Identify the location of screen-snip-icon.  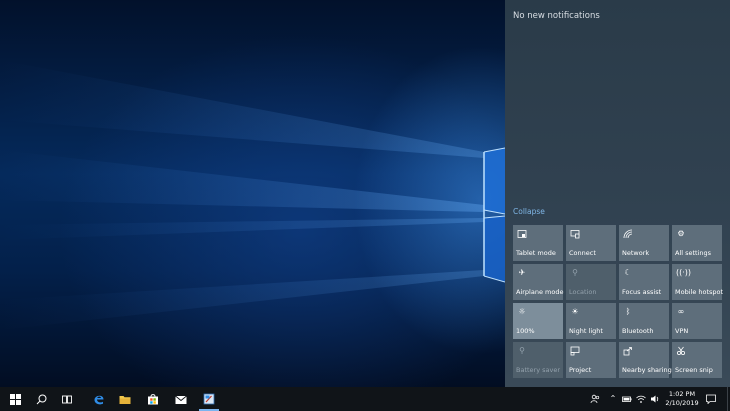
(681, 351).